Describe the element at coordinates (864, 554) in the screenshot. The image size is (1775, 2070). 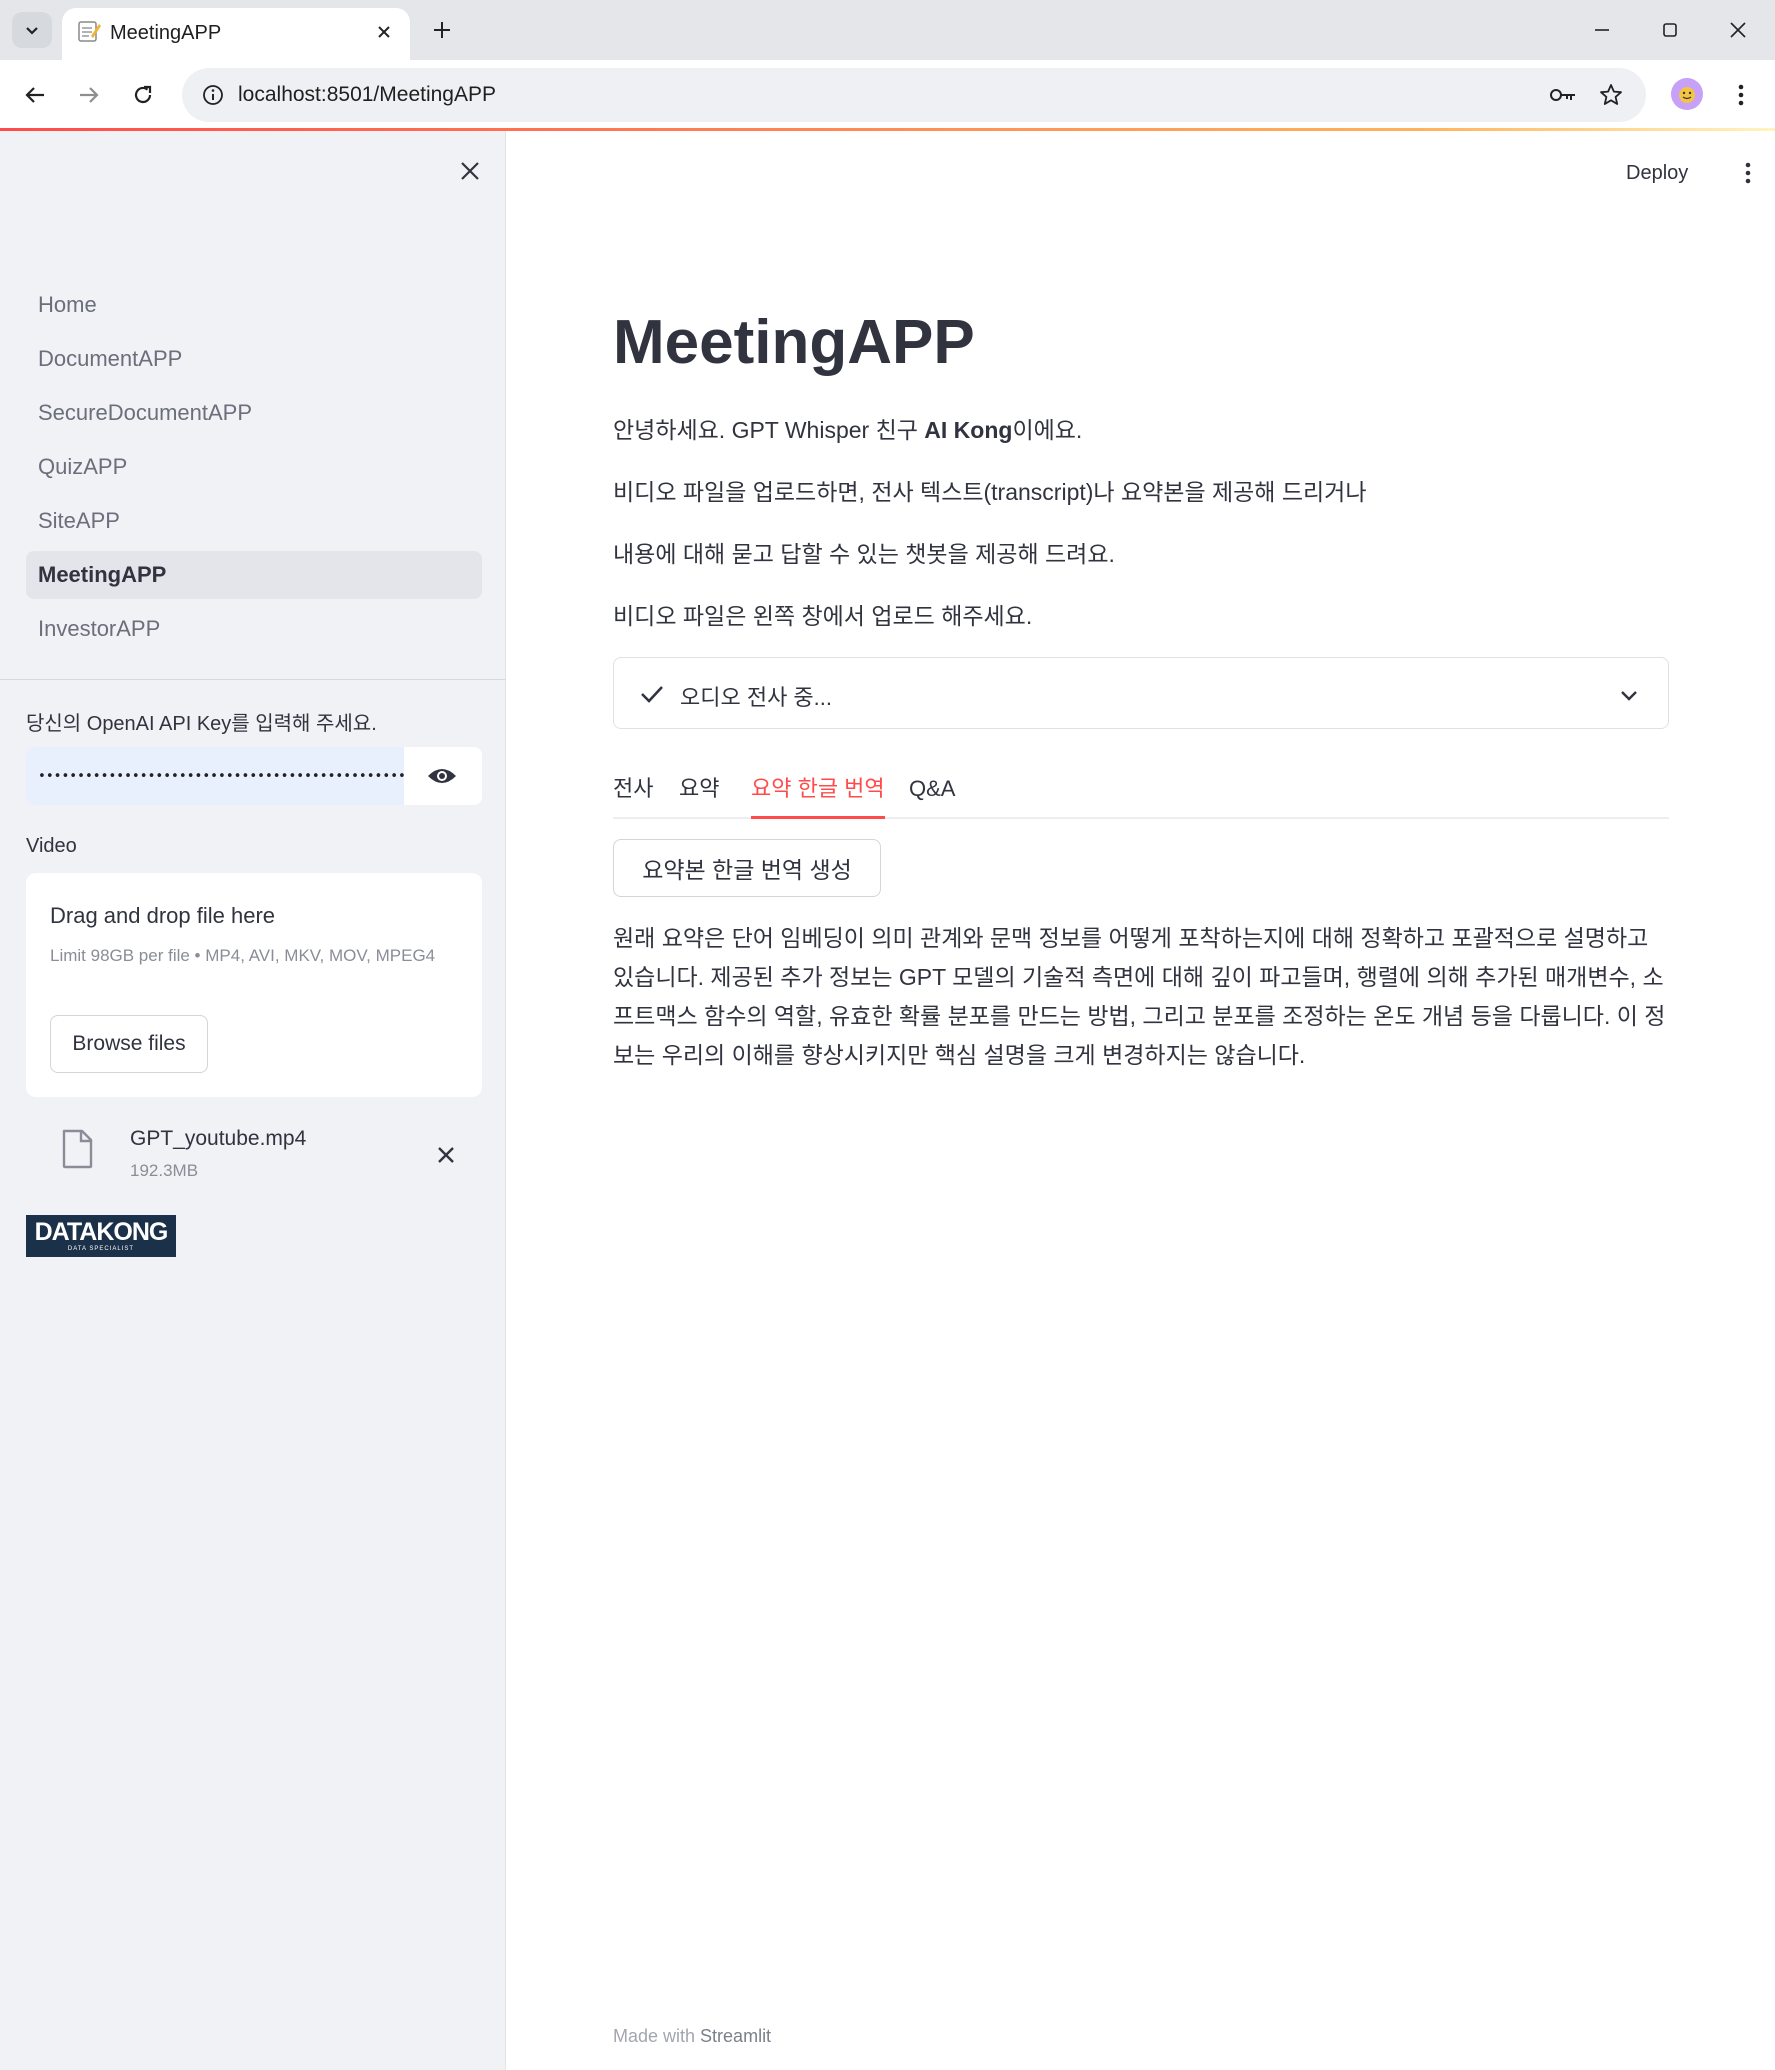
I see `intro-line-3: 내용에 대해 묻고 답할 수 있는 챗봇을 제공해 드려요.` at that location.